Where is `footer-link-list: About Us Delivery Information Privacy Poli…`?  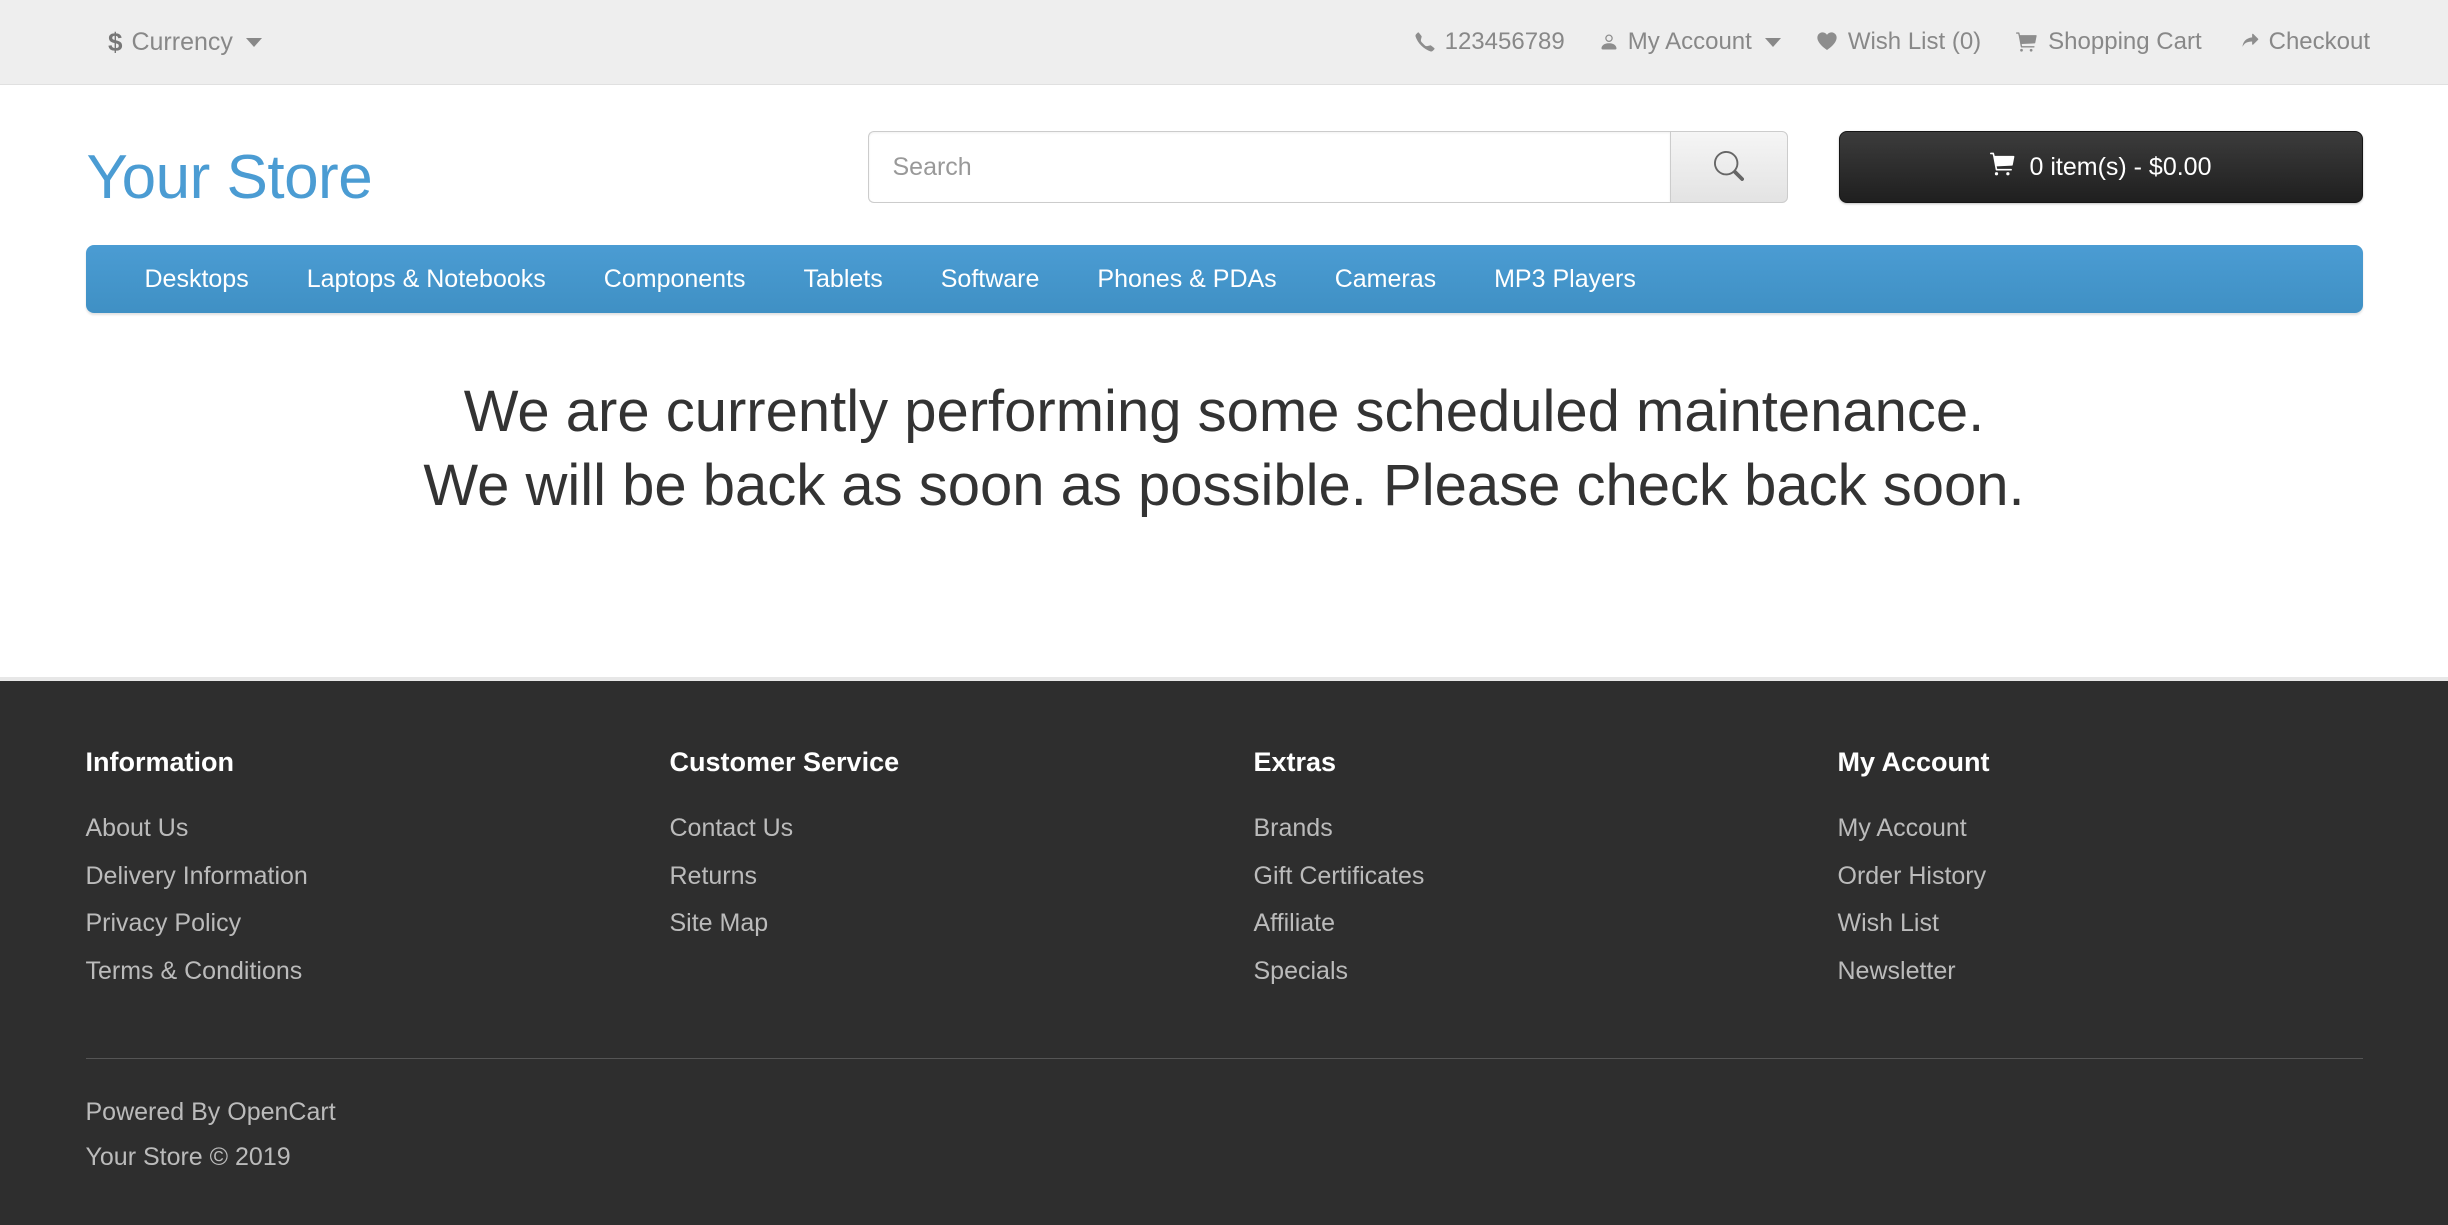
footer-link-list: About Us Delivery Information Privacy Poli… is located at coordinates (366, 900).